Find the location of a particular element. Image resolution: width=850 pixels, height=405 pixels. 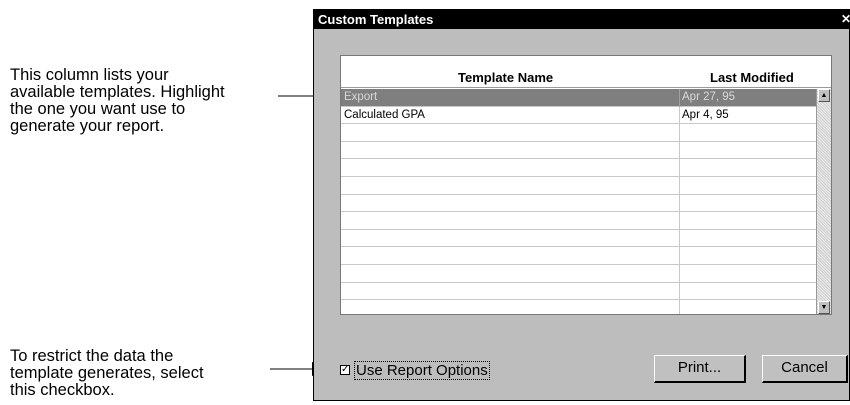

list-header: Template Name Last Modified is located at coordinates (586, 72).